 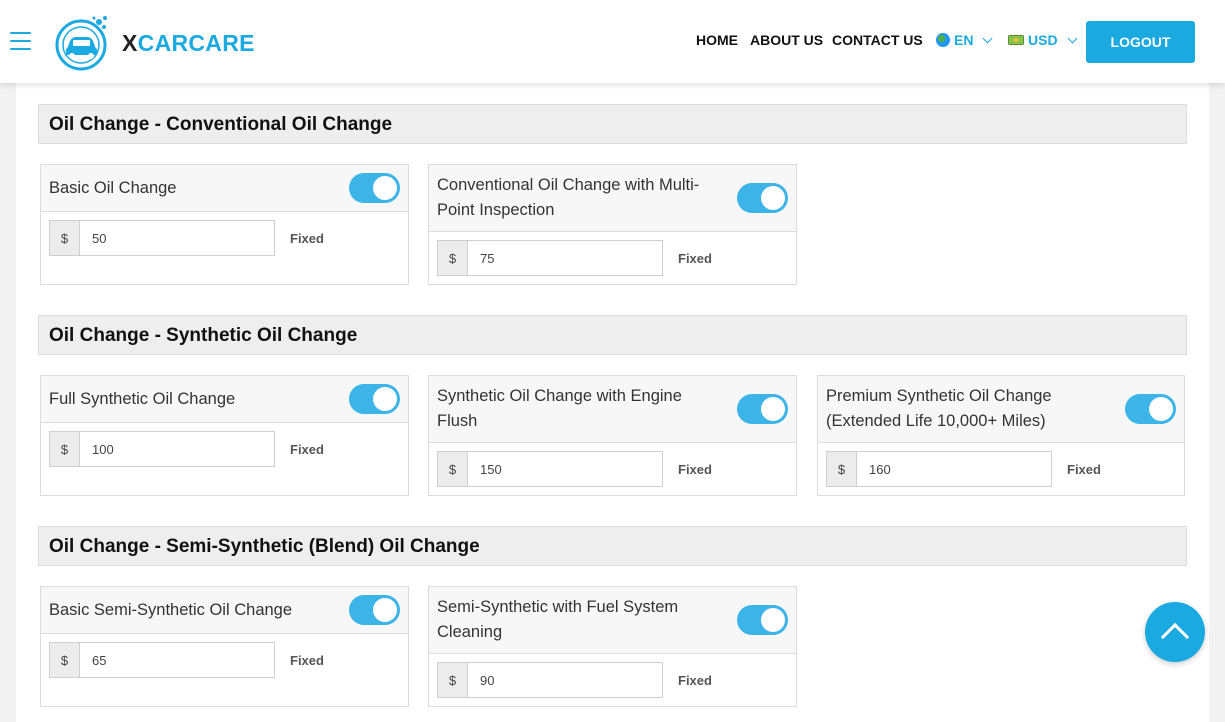 I want to click on language-code: EN, so click(x=964, y=40).